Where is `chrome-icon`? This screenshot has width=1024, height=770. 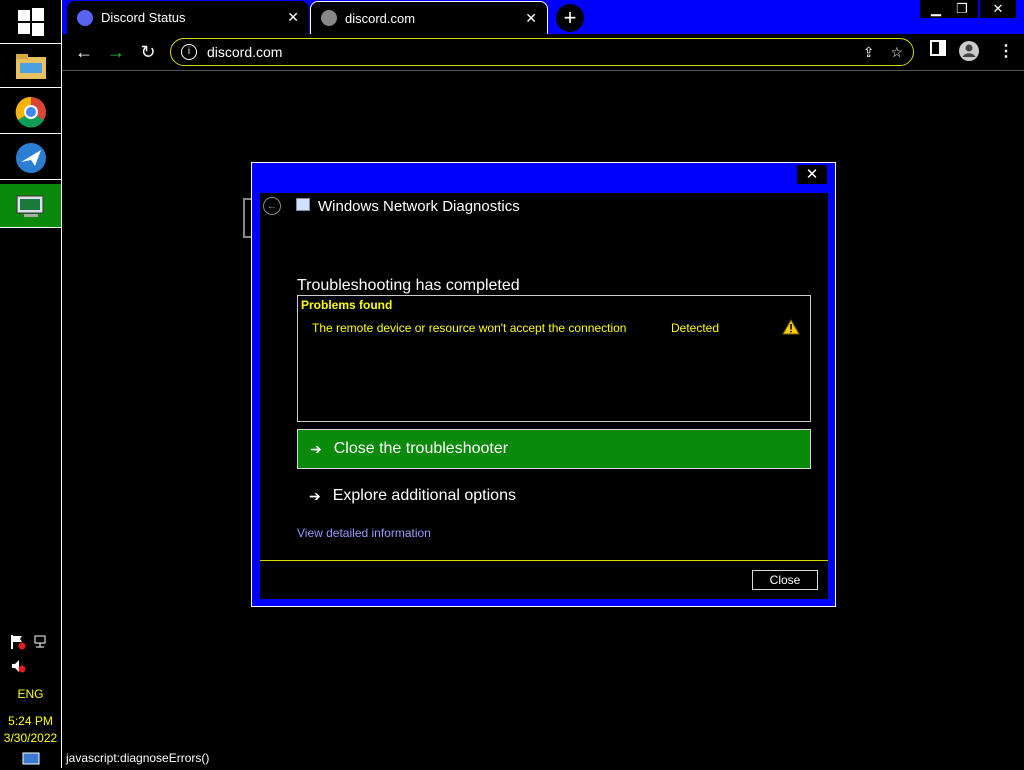
chrome-icon is located at coordinates (30, 112).